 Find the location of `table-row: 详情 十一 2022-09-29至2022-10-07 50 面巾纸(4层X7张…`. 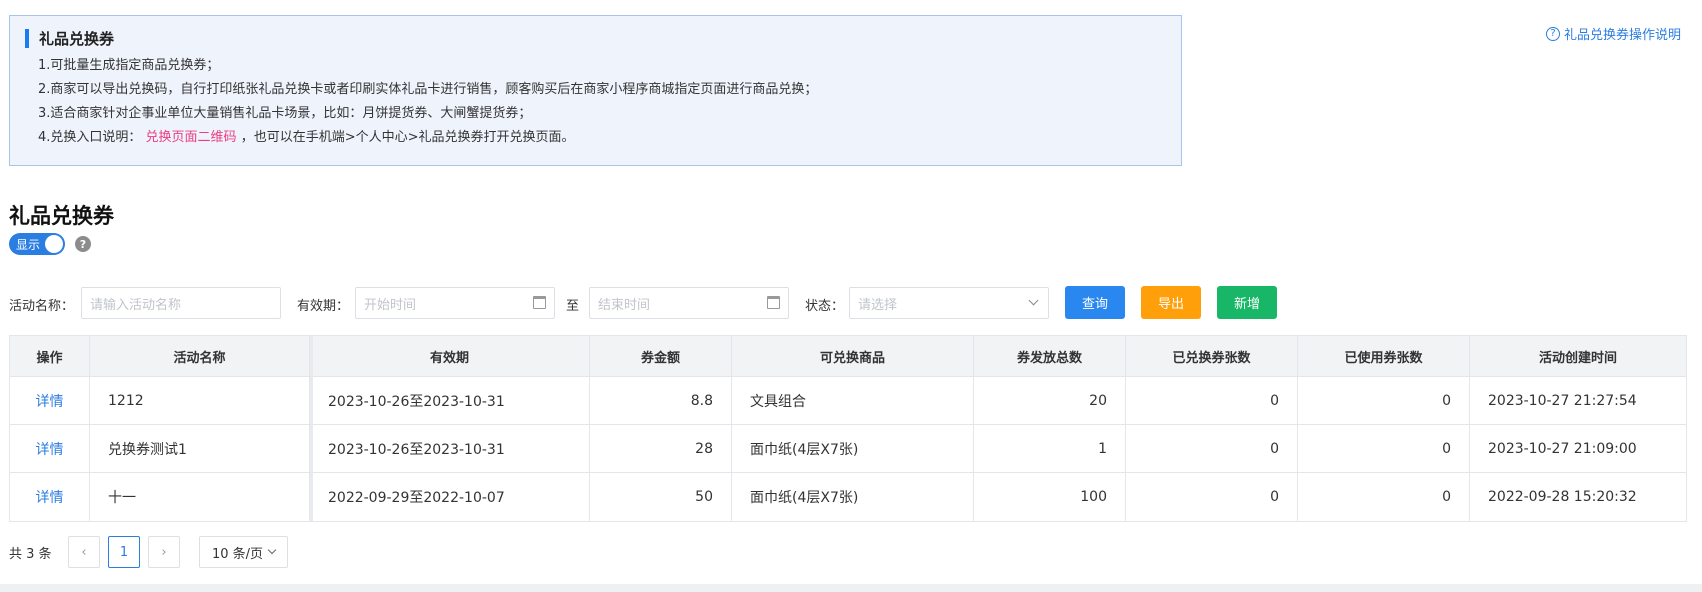

table-row: 详情 十一 2022-09-29至2022-10-07 50 面巾纸(4层X7张… is located at coordinates (848, 497).